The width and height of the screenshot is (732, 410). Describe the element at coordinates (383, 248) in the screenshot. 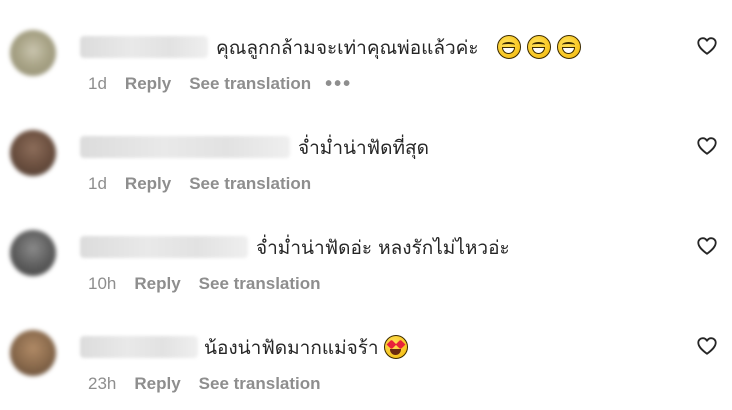

I see `comment-text: จ่ำม่ำน่าฟัดอ่ะ หลงรักไม่ไหวอ่ะ` at that location.